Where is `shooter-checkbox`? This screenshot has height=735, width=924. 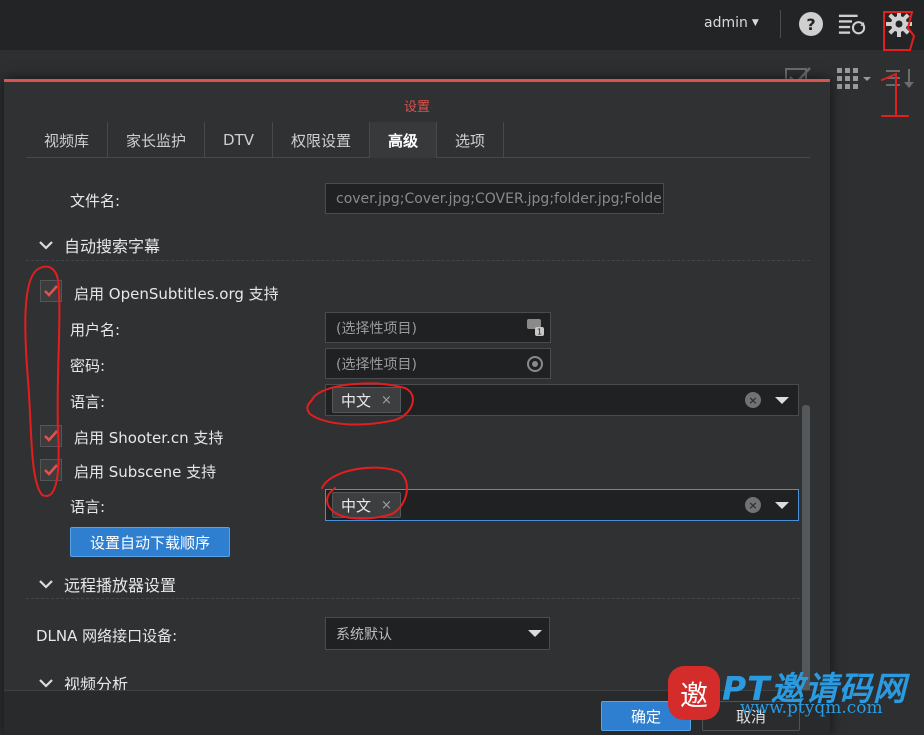 shooter-checkbox is located at coordinates (51, 436).